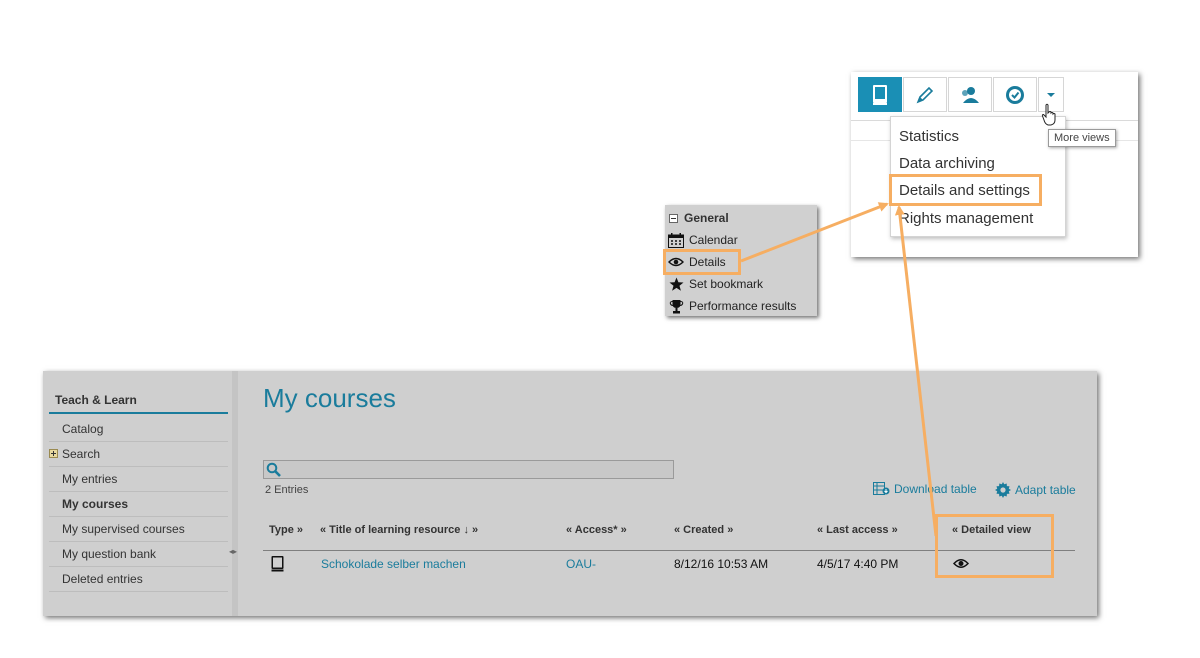 This screenshot has height=658, width=1200. What do you see at coordinates (468, 469) in the screenshot?
I see `search-input` at bounding box center [468, 469].